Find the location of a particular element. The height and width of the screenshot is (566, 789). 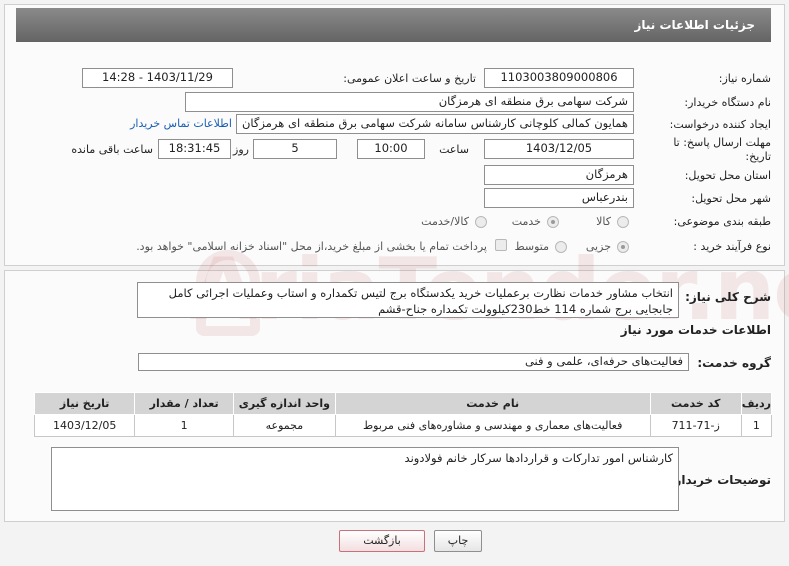

deadline-label: مهلت ارسال پاسخ: تا is located at coordinates (722, 142).